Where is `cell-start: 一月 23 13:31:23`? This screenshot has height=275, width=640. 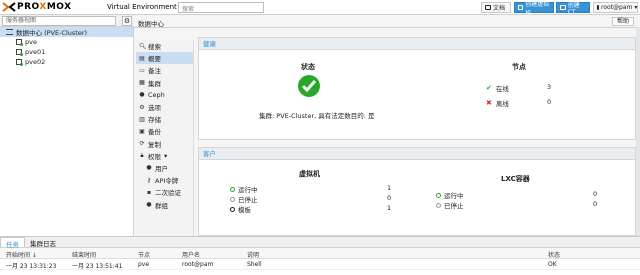
cell-start: 一月 23 13:31:23 is located at coordinates (31, 266).